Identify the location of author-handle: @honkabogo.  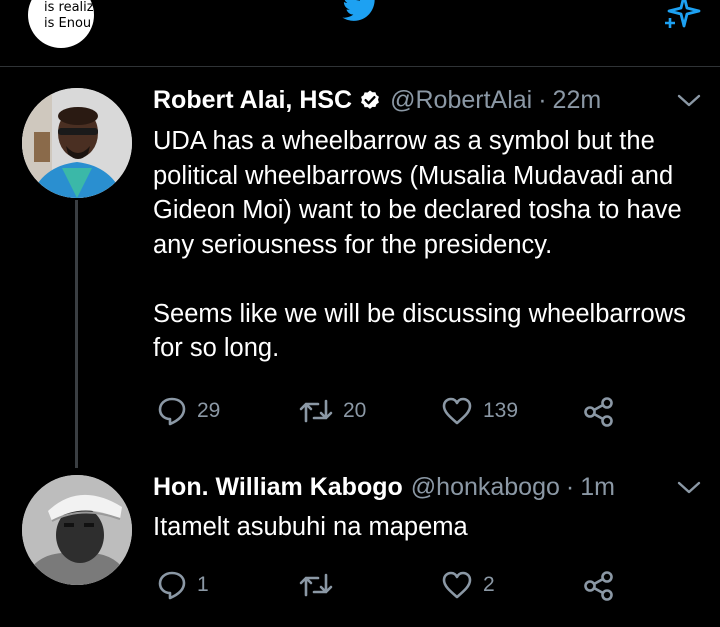
(485, 487).